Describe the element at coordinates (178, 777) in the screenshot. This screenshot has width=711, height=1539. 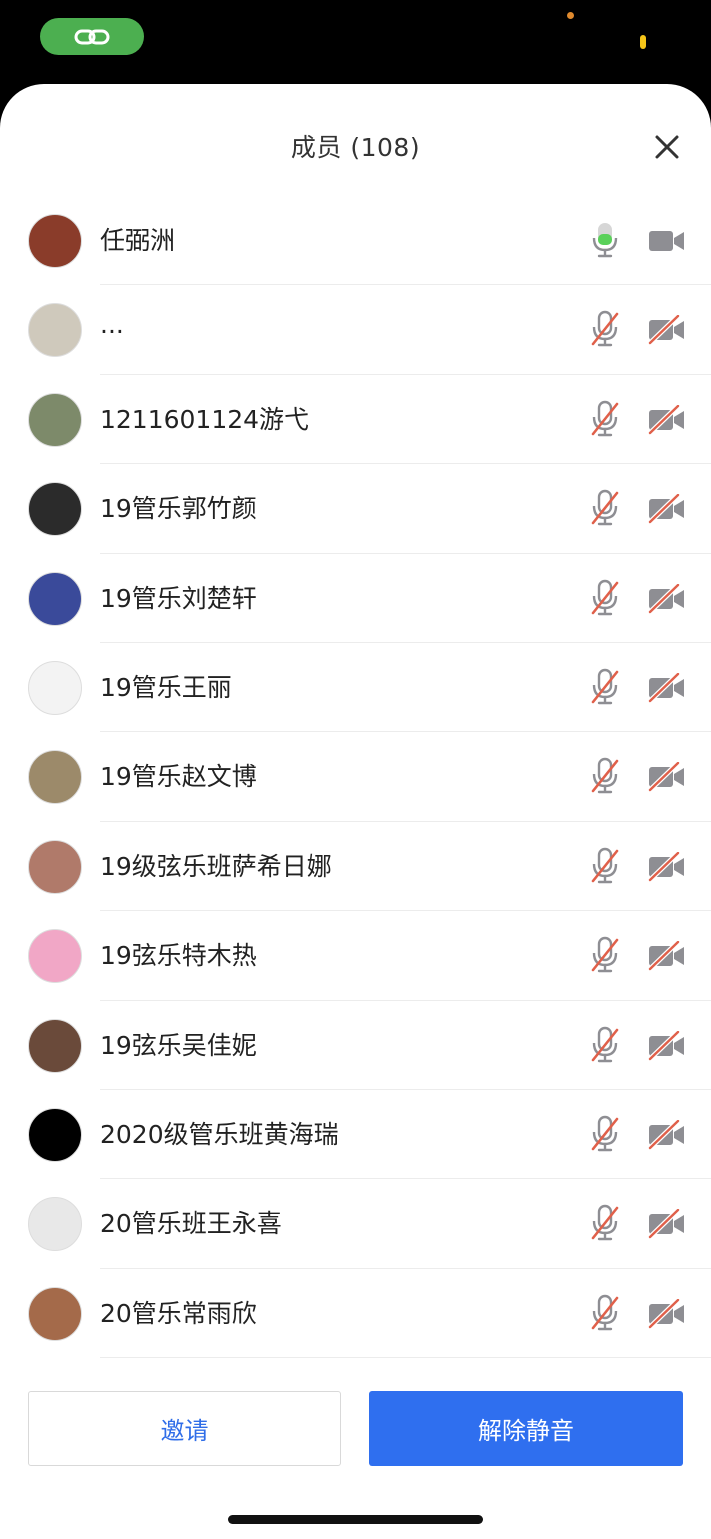
I see `member-name: 19管乐赵文博` at that location.